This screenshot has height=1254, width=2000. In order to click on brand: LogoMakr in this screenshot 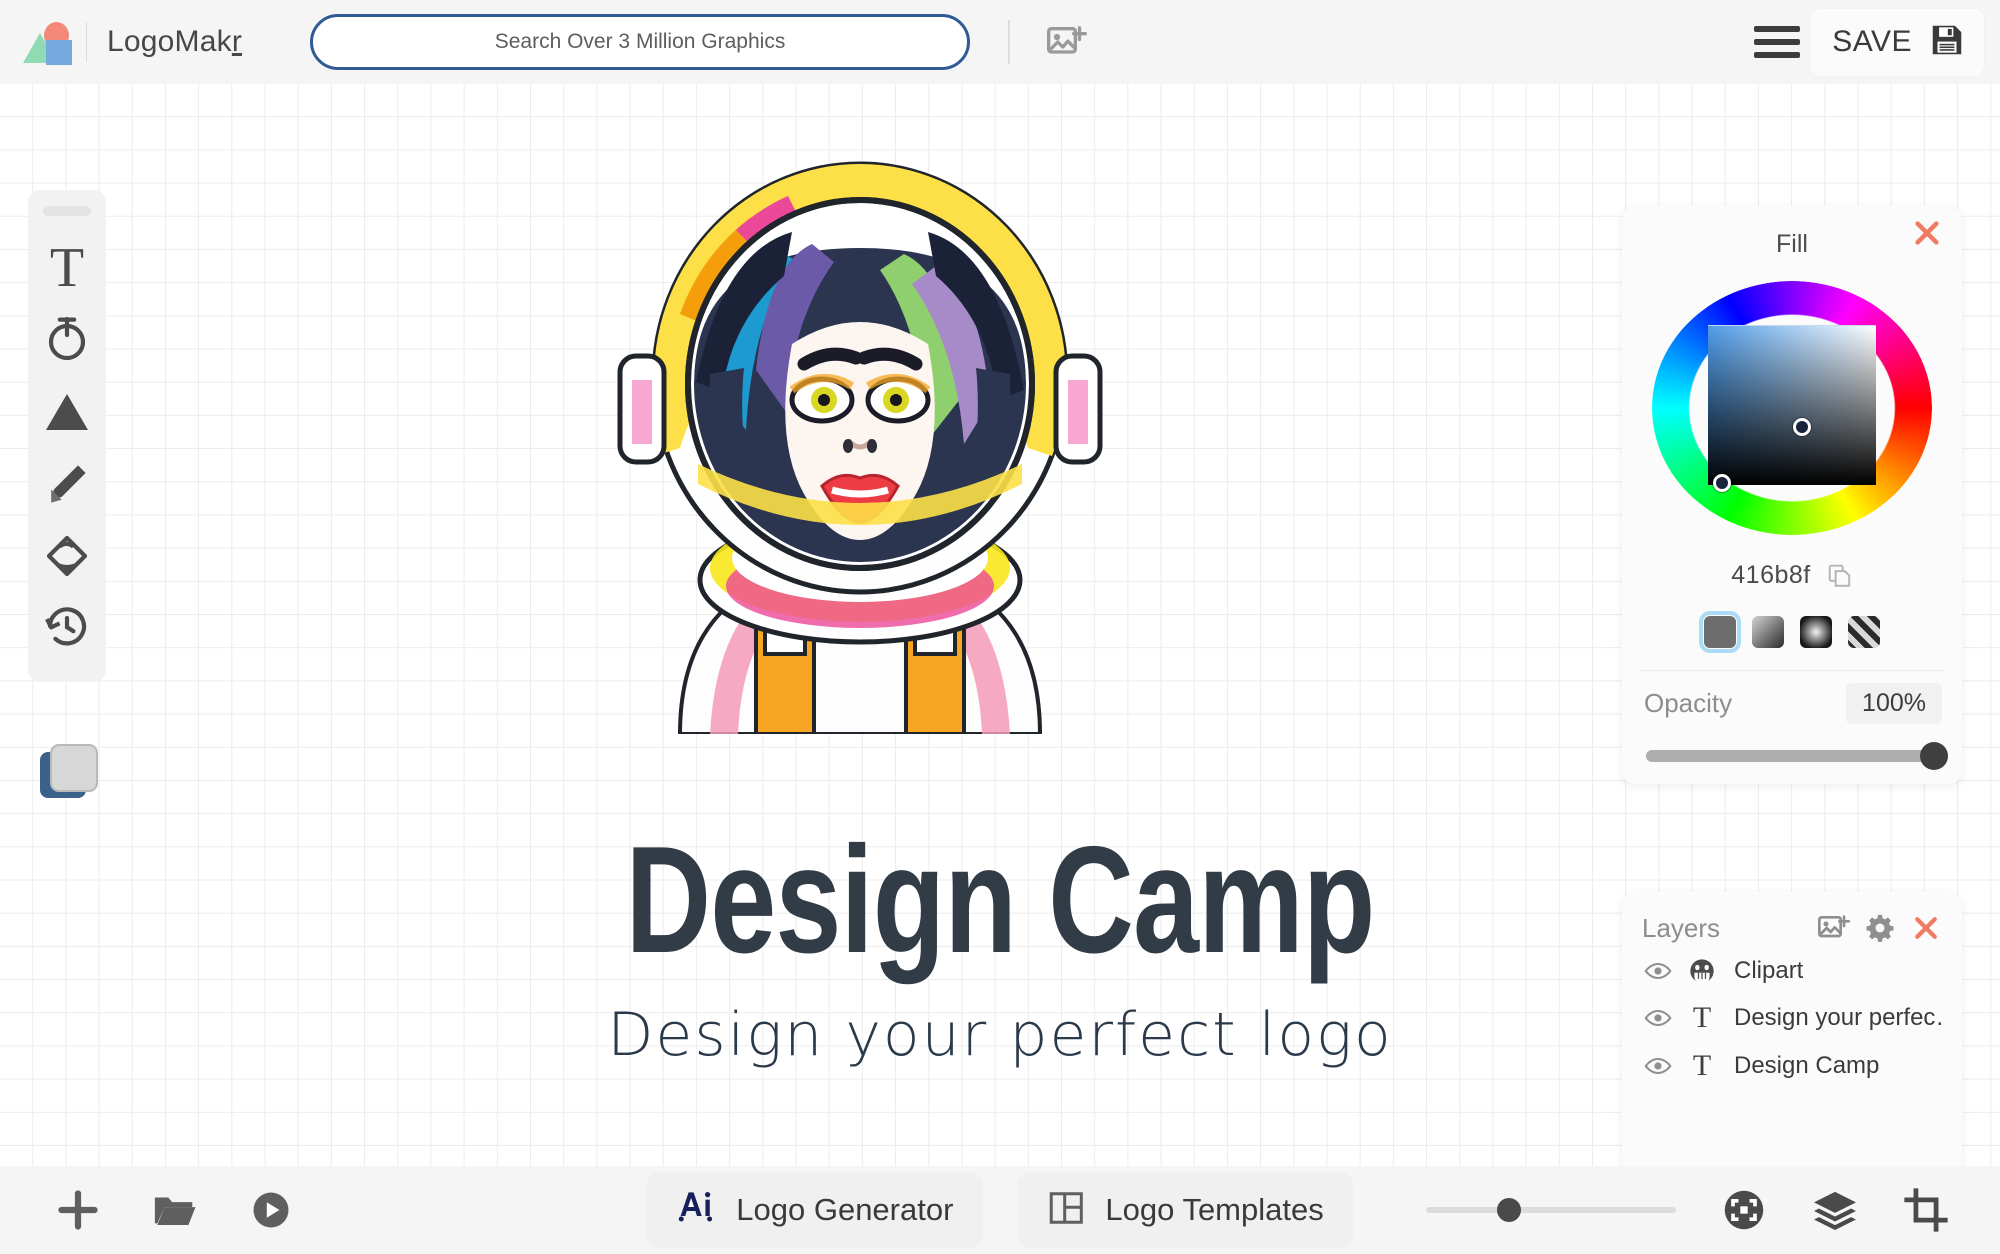, I will do `click(121, 42)`.